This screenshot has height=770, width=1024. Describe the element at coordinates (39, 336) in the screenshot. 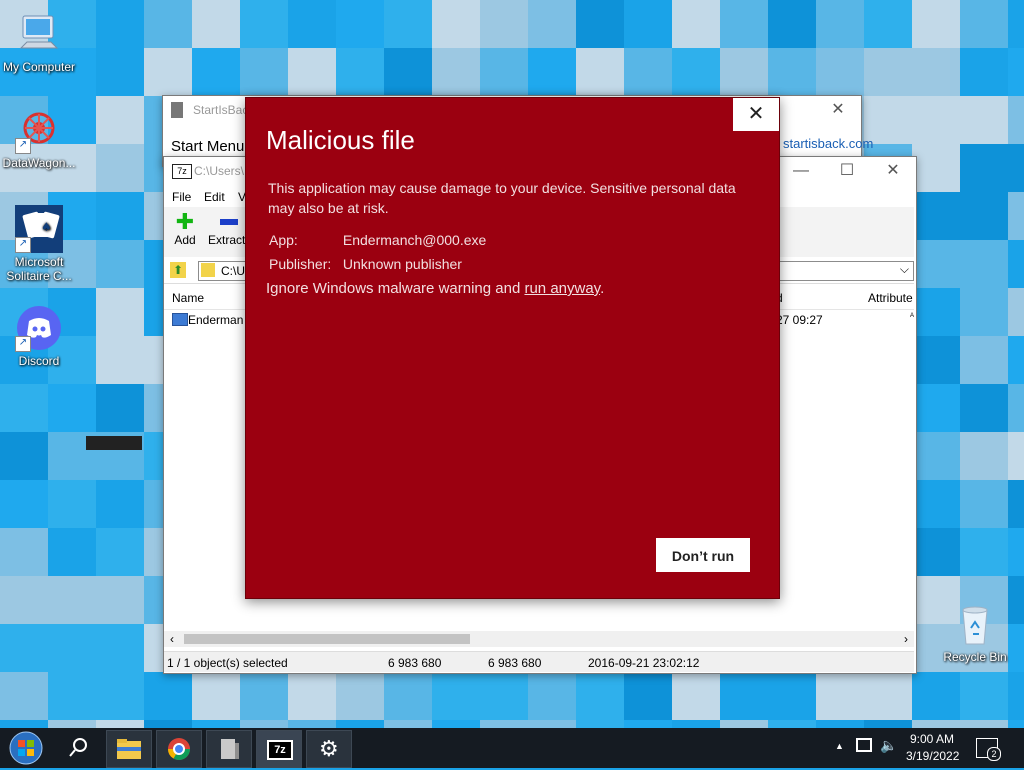

I see `desktop-icon-discord: ↗ Discord` at that location.